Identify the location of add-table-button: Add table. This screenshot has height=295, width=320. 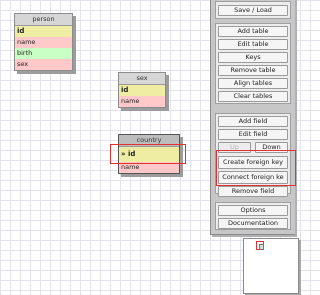
(253, 31).